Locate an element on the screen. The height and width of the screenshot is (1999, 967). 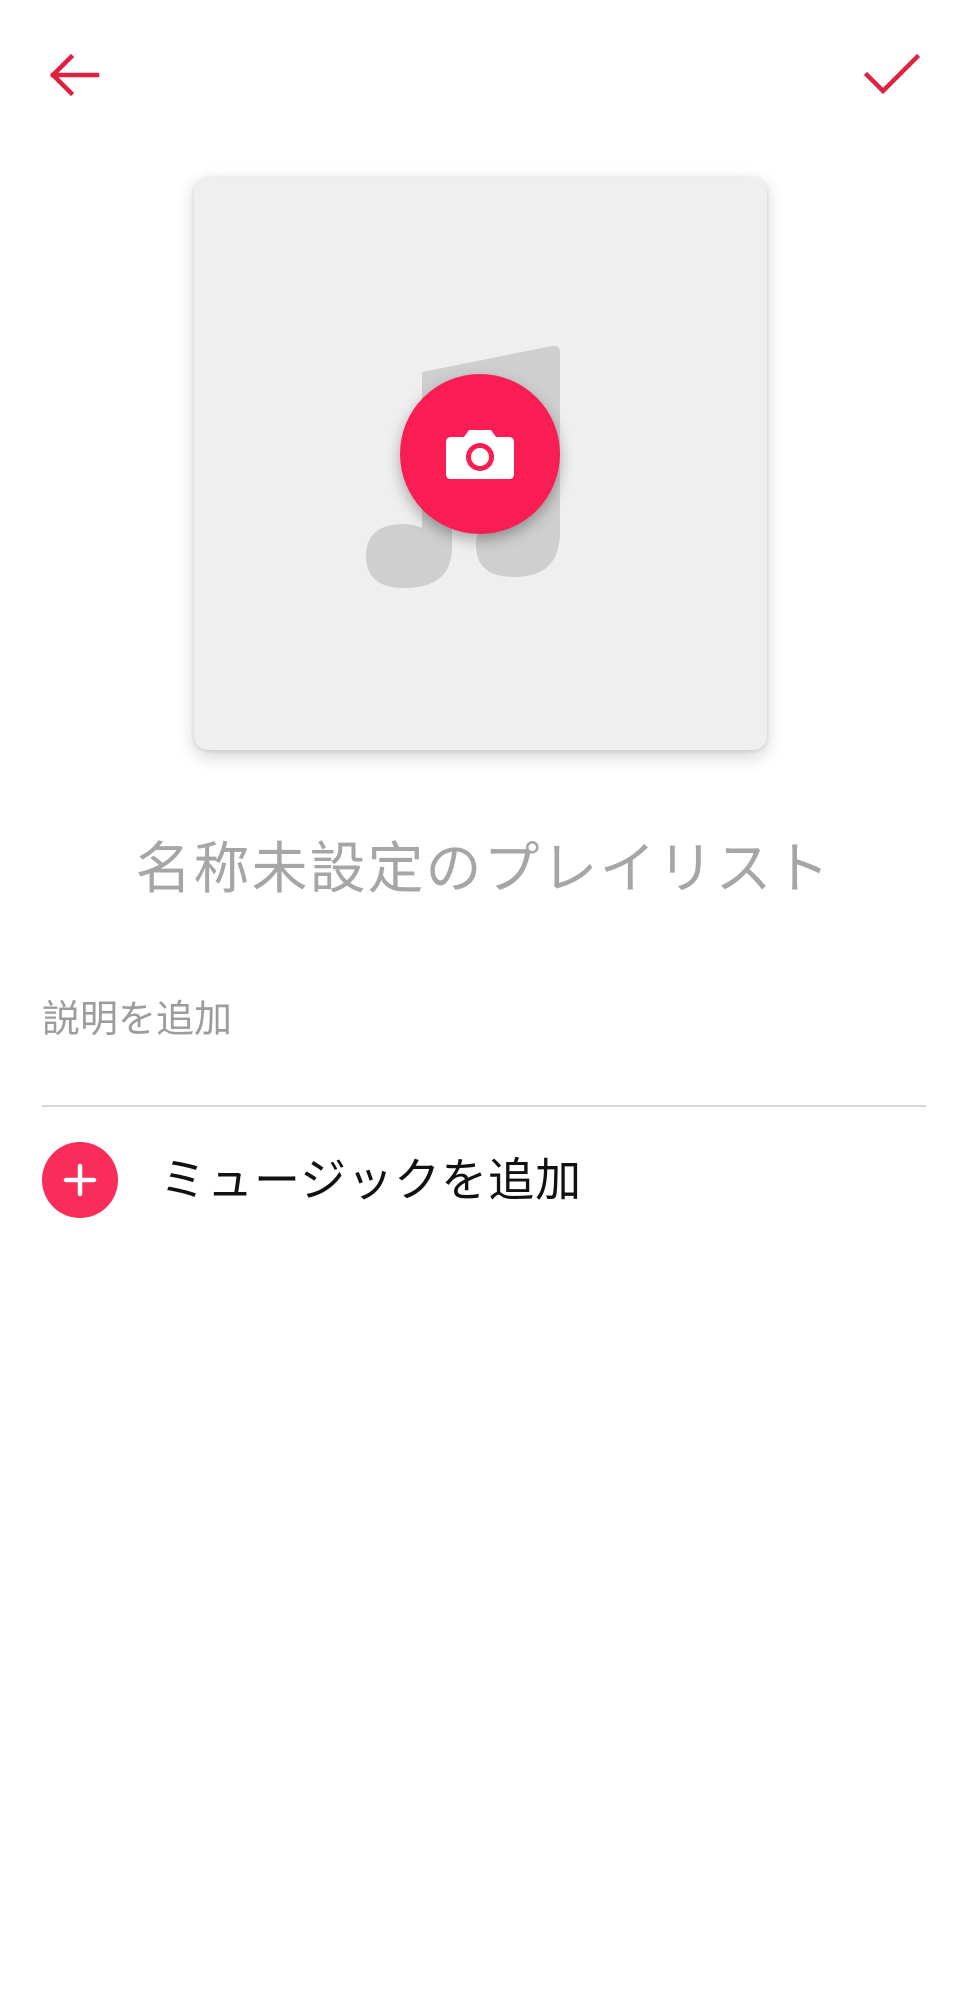
plus-icon is located at coordinates (80, 1180).